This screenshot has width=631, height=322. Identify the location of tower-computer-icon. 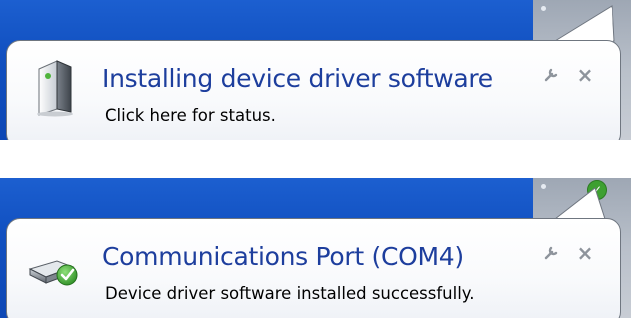
(55, 88).